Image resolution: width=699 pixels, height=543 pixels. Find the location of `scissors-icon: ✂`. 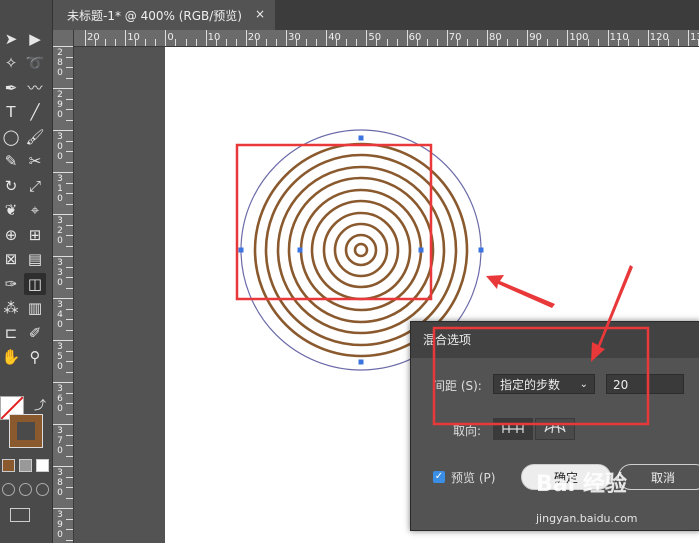

scissors-icon: ✂ is located at coordinates (35, 162).